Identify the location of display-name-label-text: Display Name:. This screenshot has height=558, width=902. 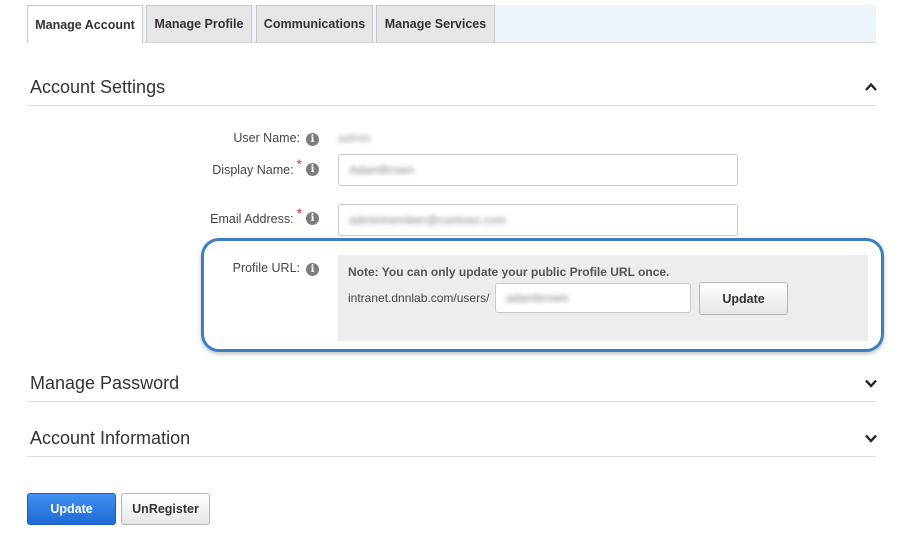
(253, 170).